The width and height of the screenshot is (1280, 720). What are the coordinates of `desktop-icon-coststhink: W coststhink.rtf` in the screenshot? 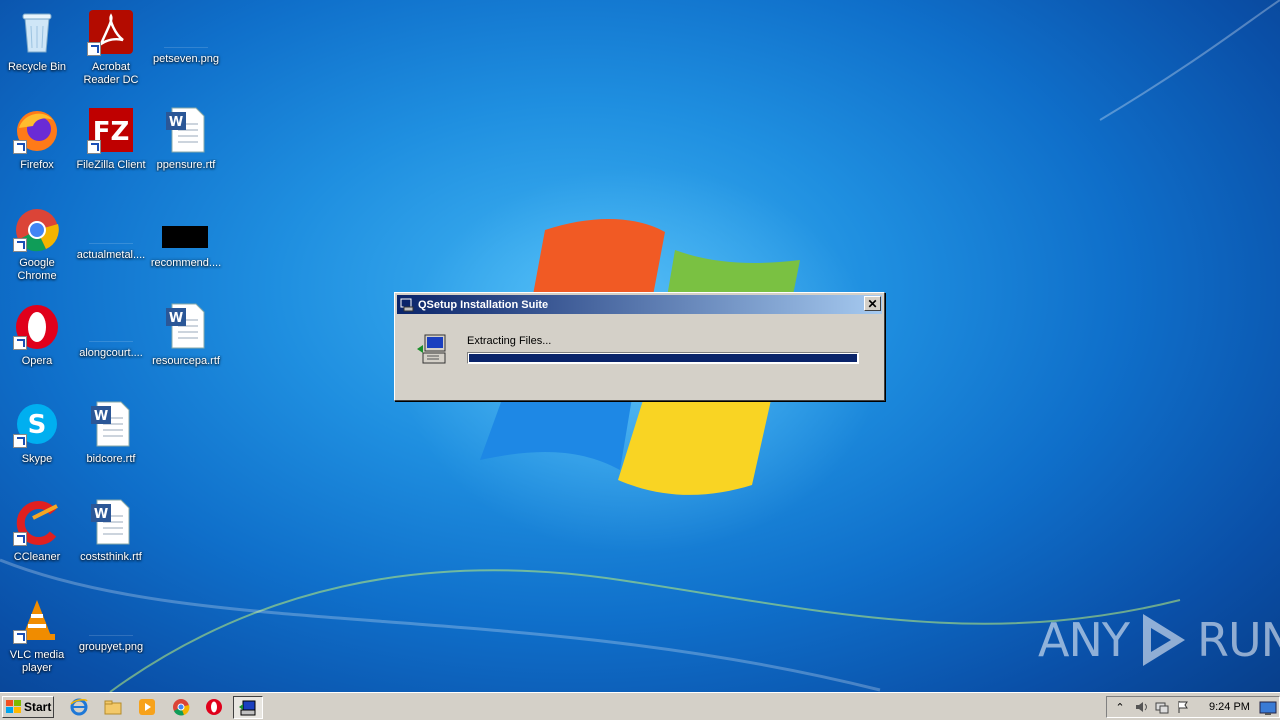 It's located at (111, 537).